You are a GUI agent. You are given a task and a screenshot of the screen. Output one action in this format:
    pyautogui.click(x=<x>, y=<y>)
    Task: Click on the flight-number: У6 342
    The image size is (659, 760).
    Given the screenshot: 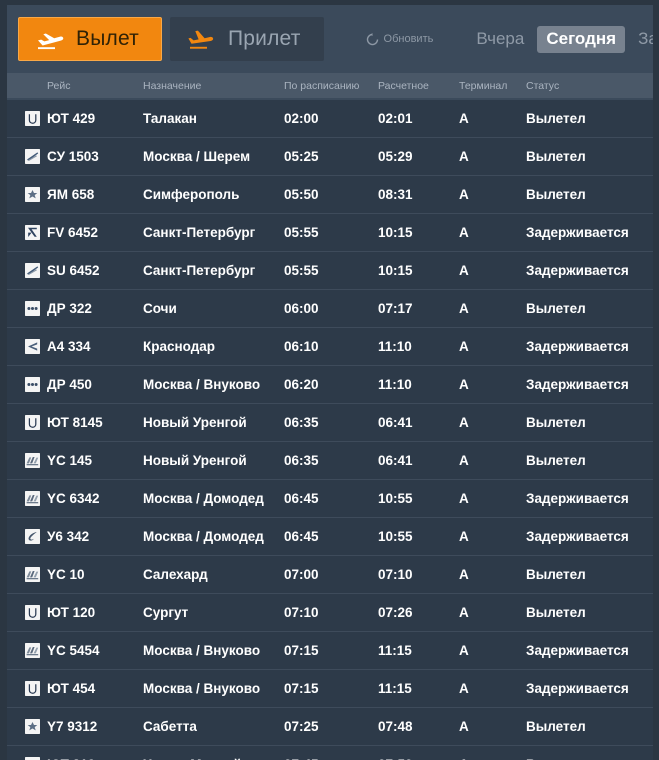 What is the action you would take?
    pyautogui.click(x=68, y=536)
    